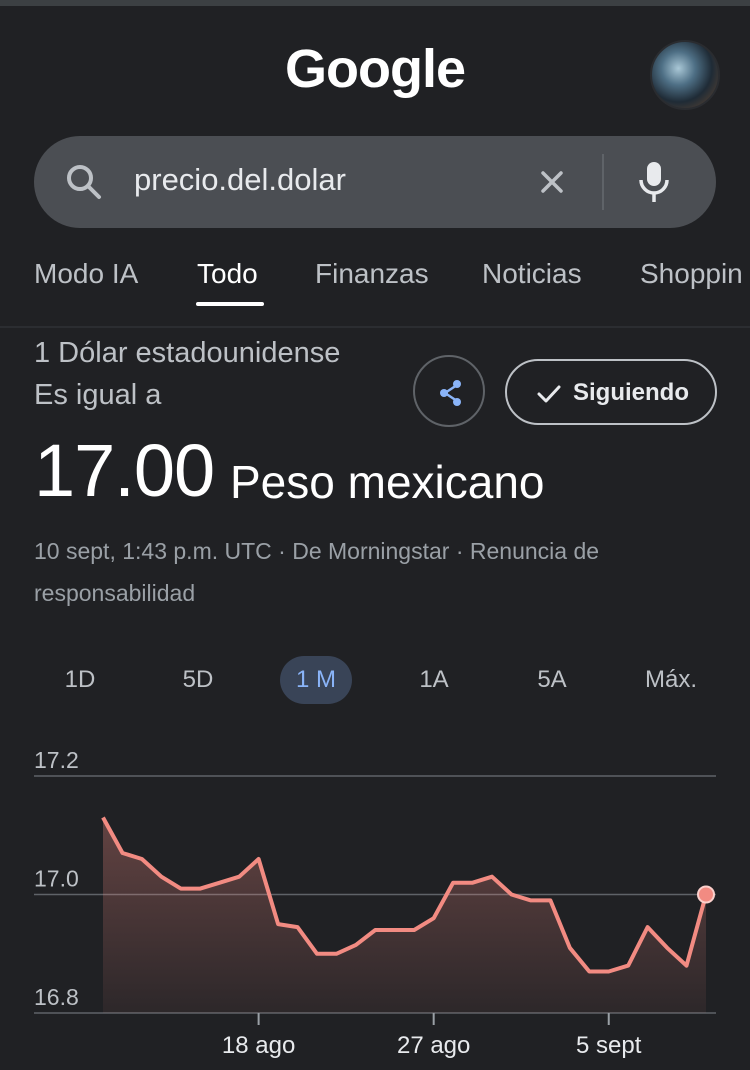  I want to click on tab-shopping: Shoppin, so click(691, 274).